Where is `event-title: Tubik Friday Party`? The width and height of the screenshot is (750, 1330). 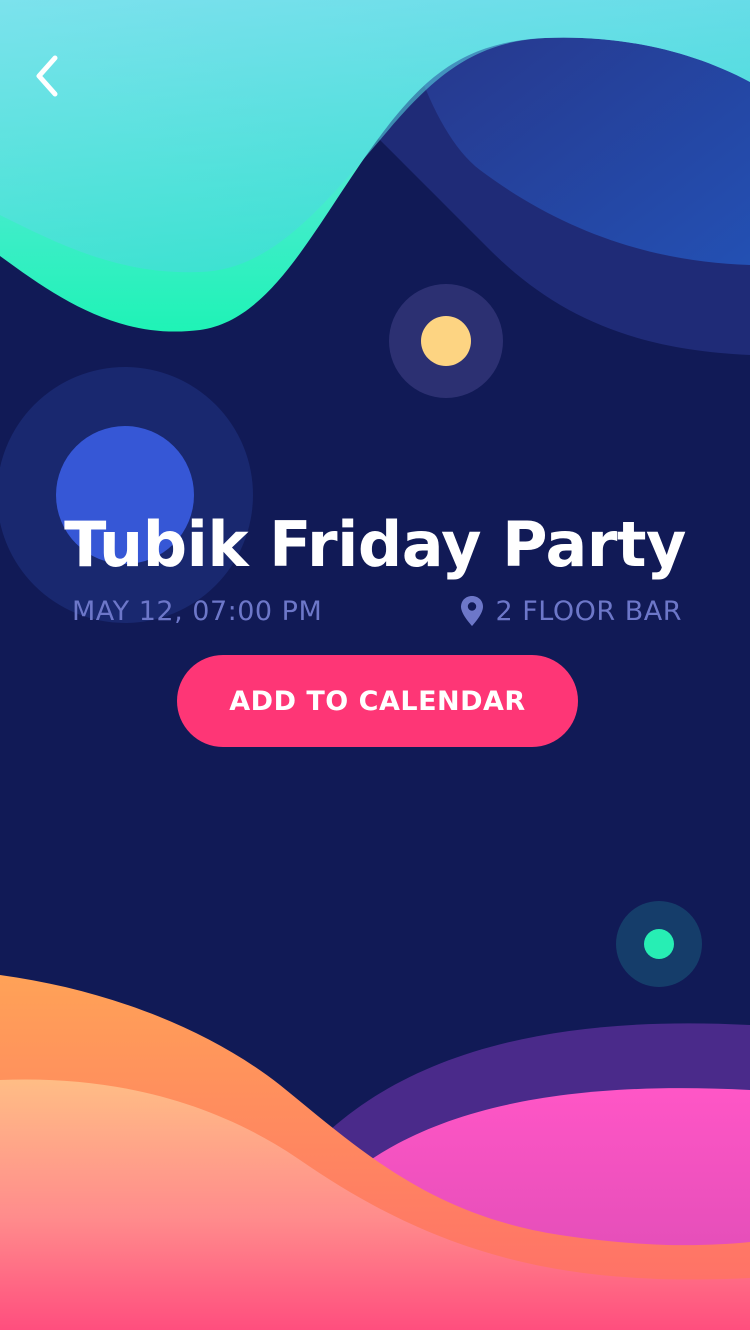 event-title: Tubik Friday Party is located at coordinates (375, 544).